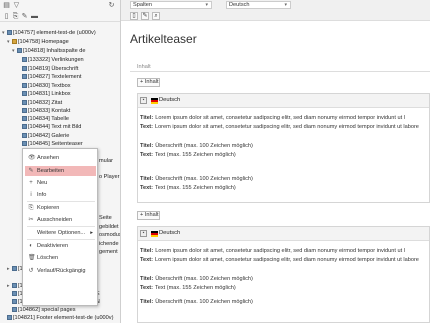 The image size is (430, 323). Describe the element at coordinates (60, 258) in the screenshot. I see `context-menu-item: 🗑 Löschen` at that location.